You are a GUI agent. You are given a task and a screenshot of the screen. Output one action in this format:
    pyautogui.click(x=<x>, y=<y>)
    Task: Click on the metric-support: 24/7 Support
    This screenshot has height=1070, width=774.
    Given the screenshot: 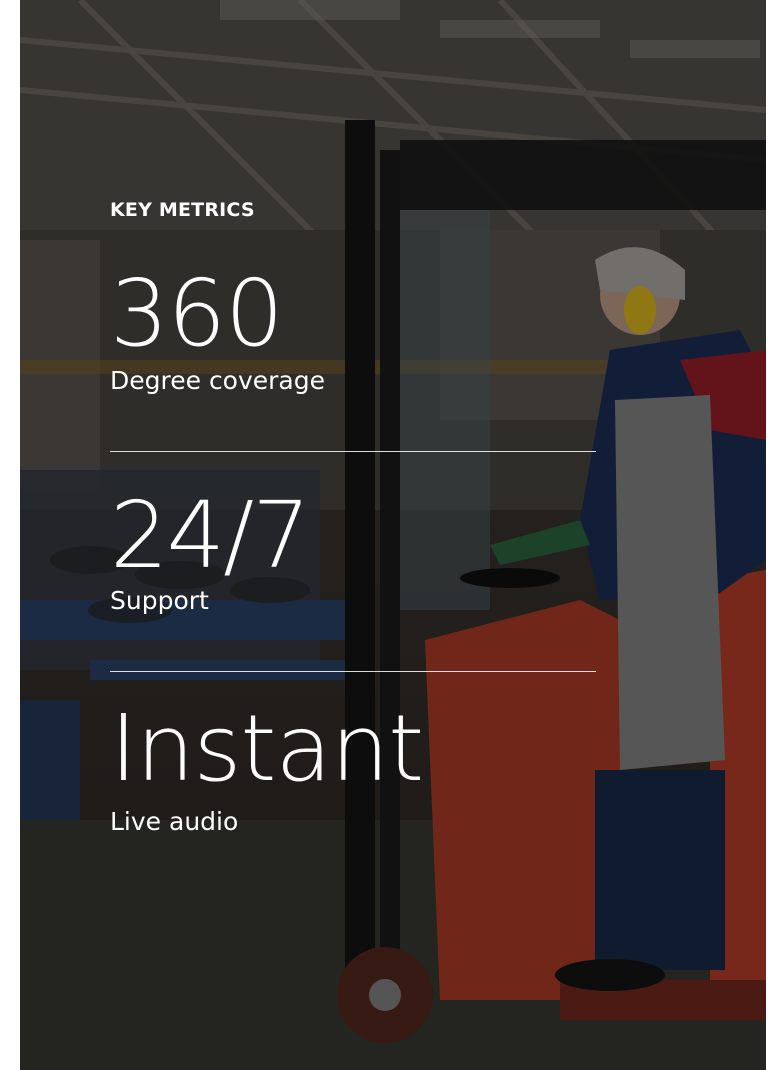 What is the action you would take?
    pyautogui.click(x=353, y=549)
    